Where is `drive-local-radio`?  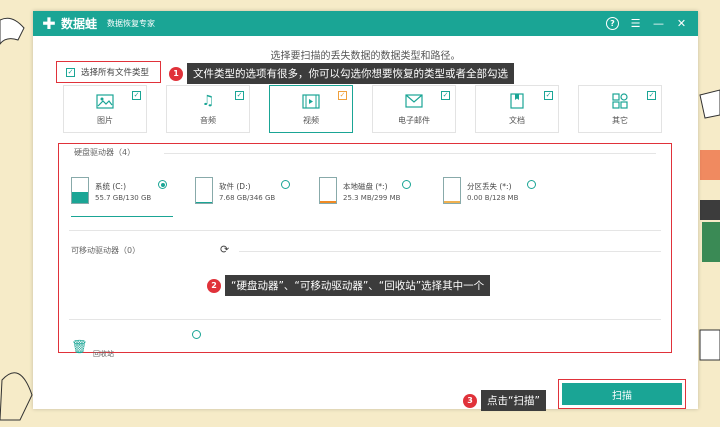 drive-local-radio is located at coordinates (406, 184).